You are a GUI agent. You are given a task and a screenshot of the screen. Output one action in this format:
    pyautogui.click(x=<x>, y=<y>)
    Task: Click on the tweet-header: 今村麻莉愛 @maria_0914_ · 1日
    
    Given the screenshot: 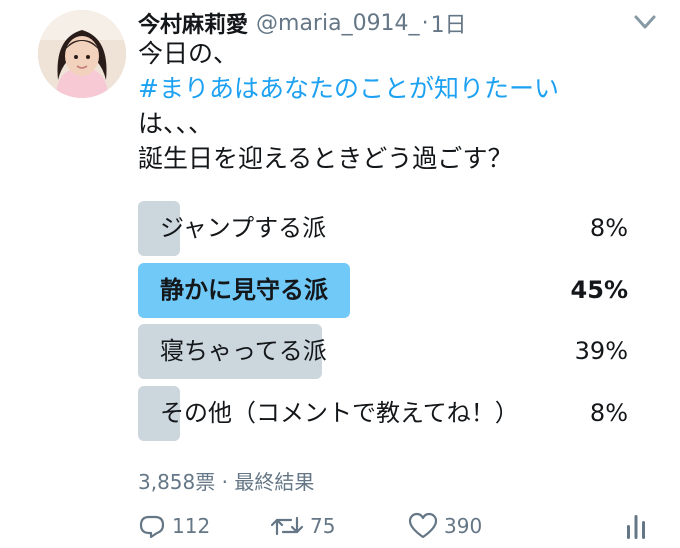 What is the action you would take?
    pyautogui.click(x=302, y=23)
    